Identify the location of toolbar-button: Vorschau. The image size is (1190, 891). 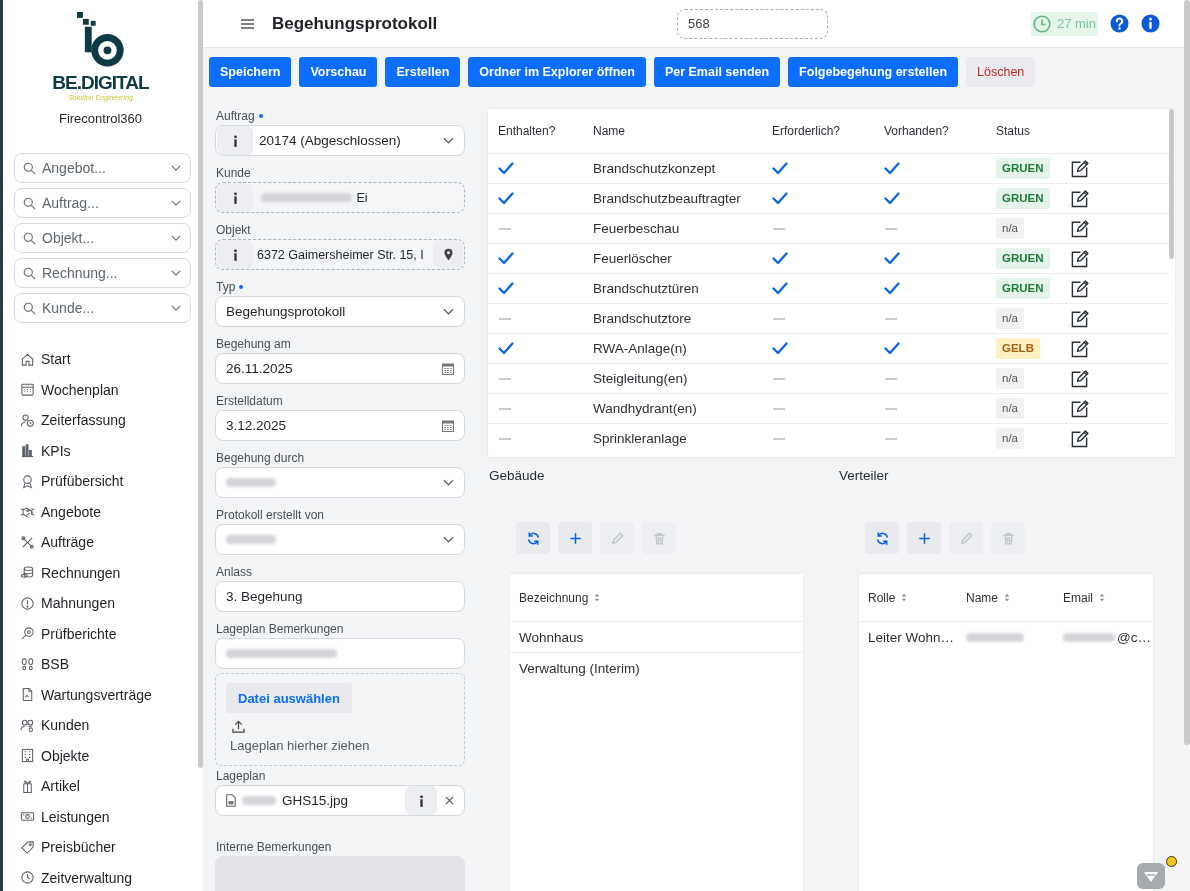
(338, 72).